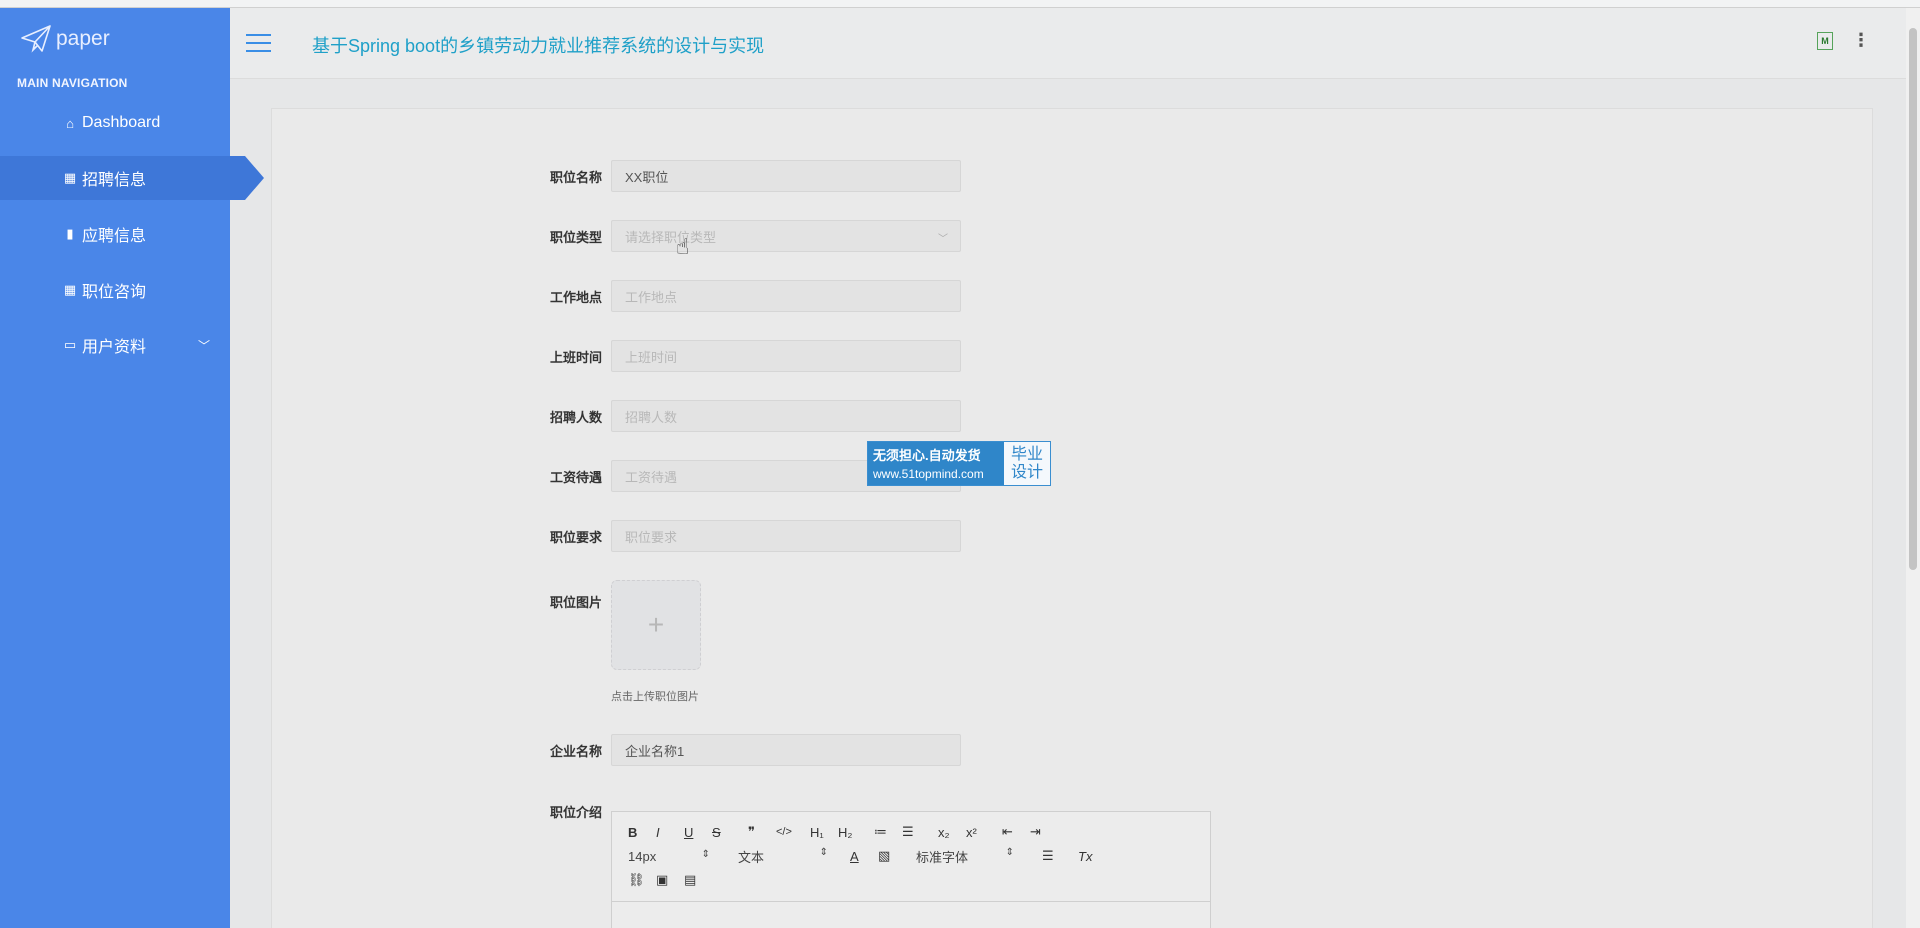  What do you see at coordinates (115, 234) in the screenshot?
I see `sidebar-item-applications: ▮ 应聘信息` at bounding box center [115, 234].